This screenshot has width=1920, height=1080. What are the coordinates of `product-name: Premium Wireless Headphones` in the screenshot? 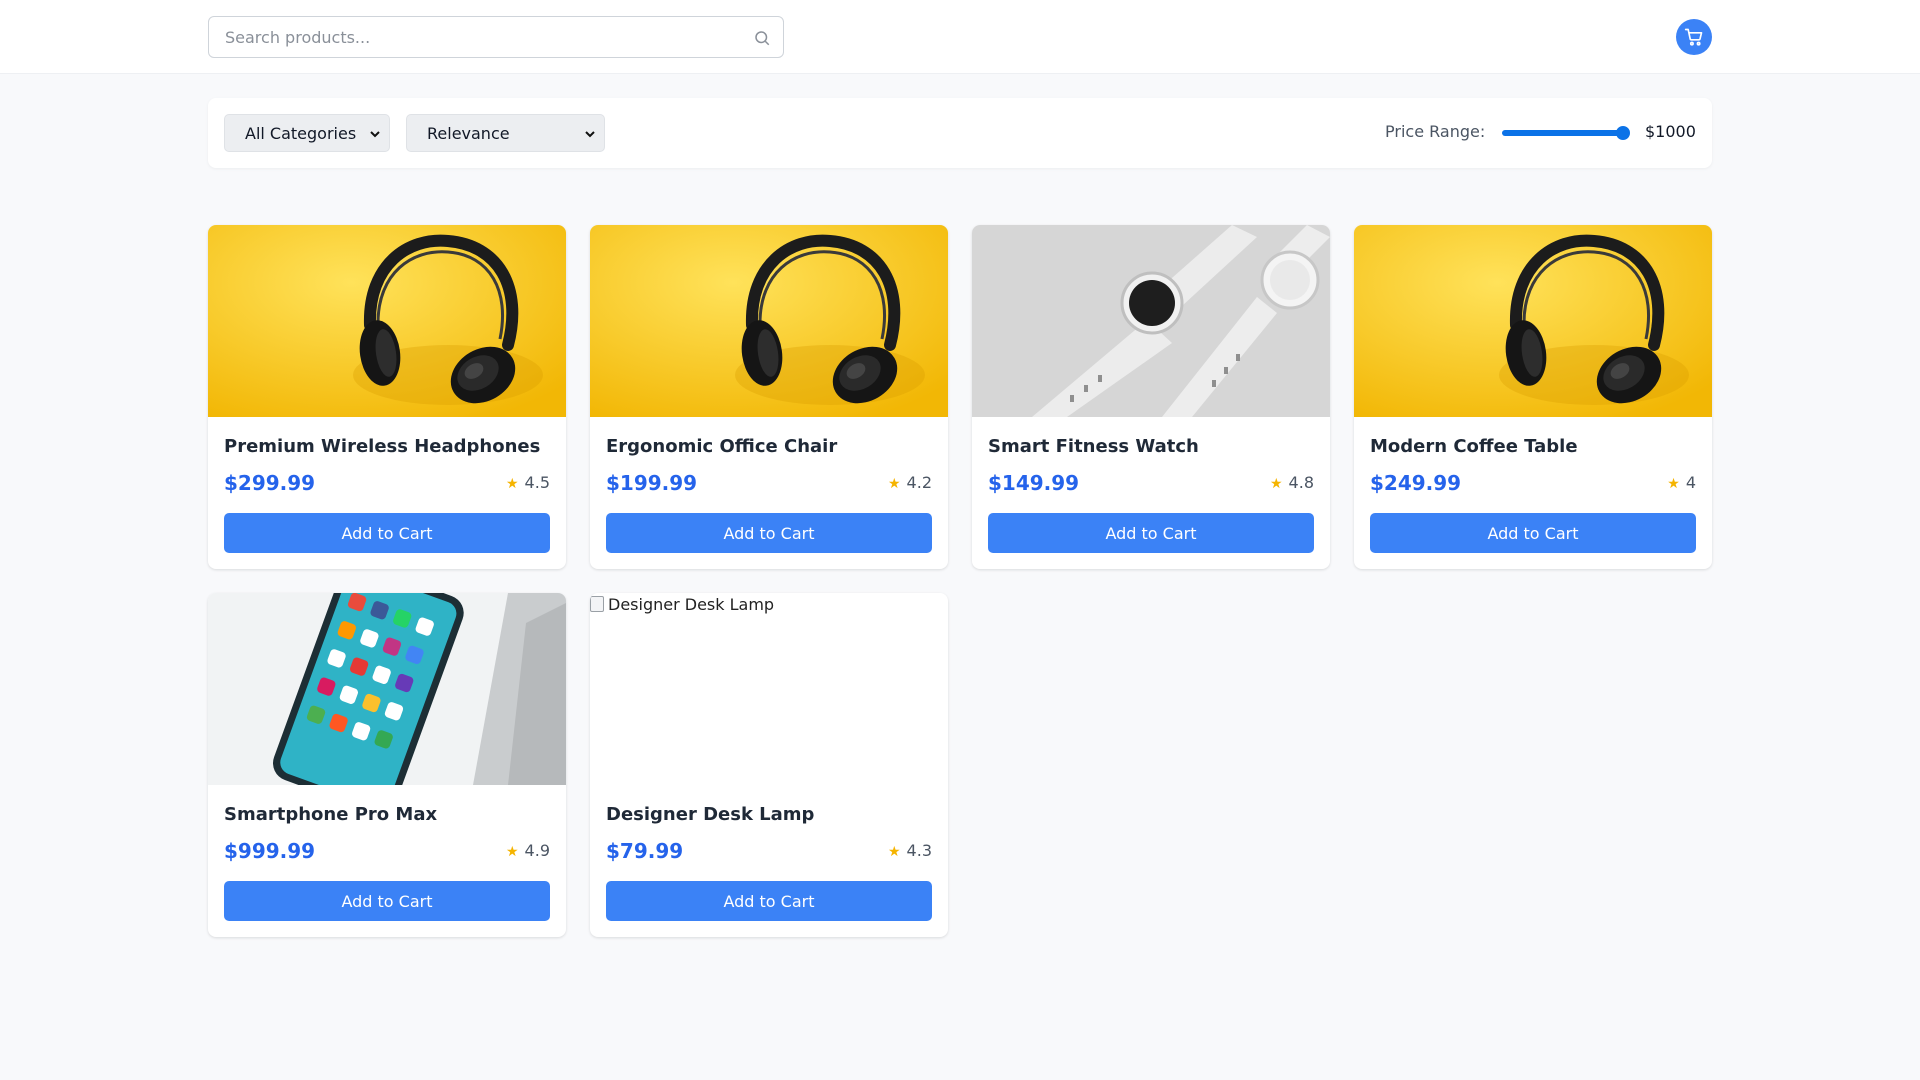 It's located at (382, 446).